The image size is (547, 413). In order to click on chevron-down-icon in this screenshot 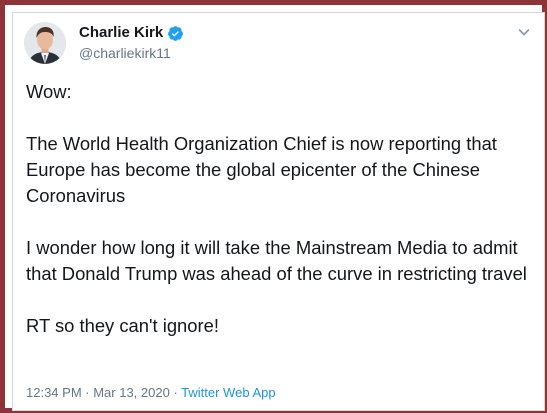, I will do `click(524, 32)`.